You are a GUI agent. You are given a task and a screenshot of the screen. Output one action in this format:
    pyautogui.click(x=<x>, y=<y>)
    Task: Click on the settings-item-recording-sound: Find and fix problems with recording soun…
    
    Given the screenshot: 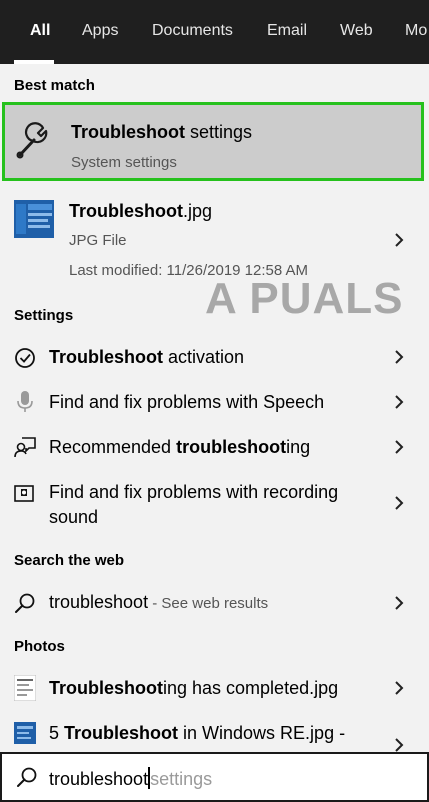 What is the action you would take?
    pyautogui.click(x=214, y=503)
    